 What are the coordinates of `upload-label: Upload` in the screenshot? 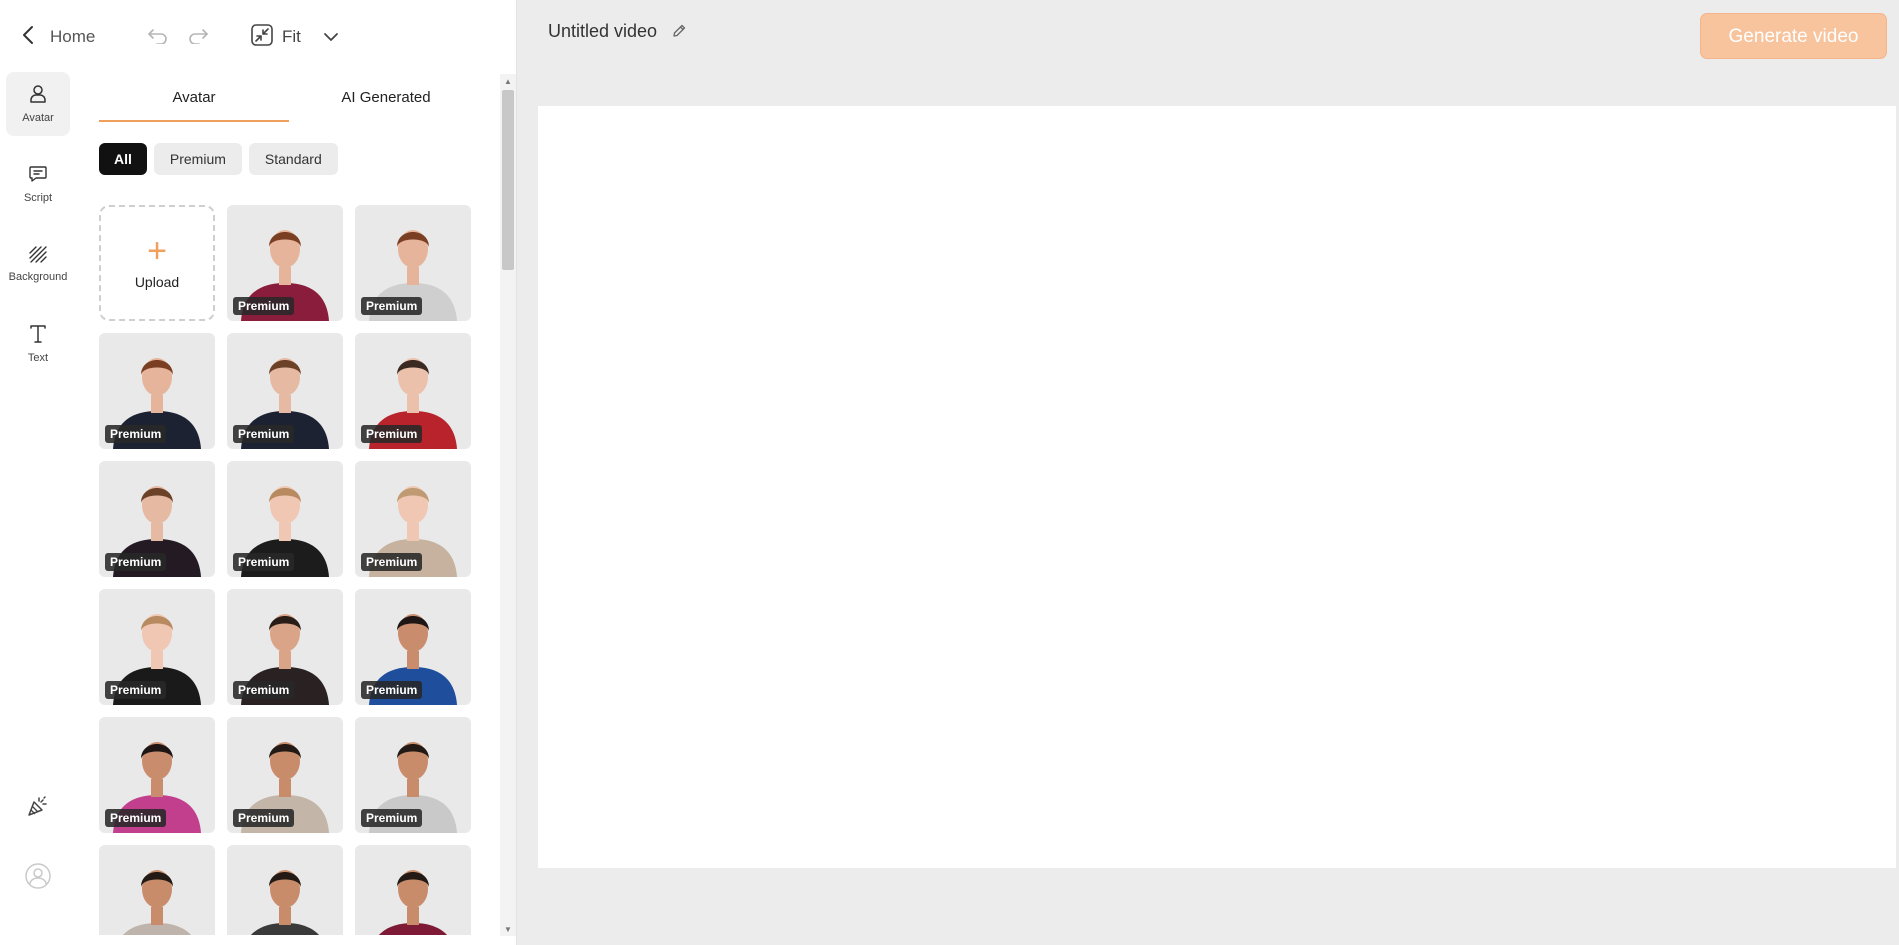 It's located at (157, 282).